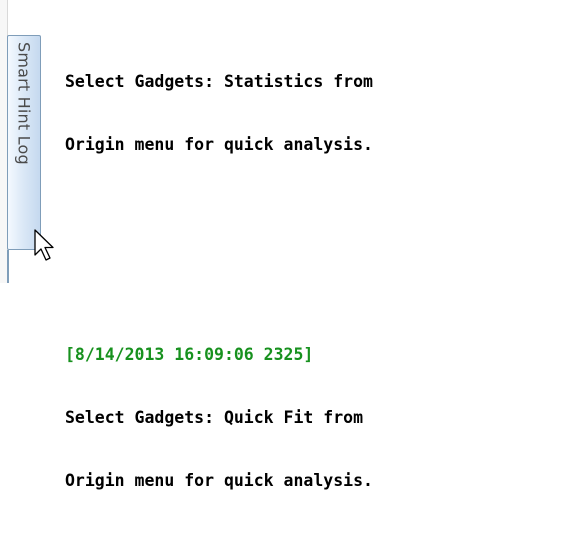 The height and width of the screenshot is (554, 563). Describe the element at coordinates (44, 245) in the screenshot. I see `mouse-pointer-icon` at that location.